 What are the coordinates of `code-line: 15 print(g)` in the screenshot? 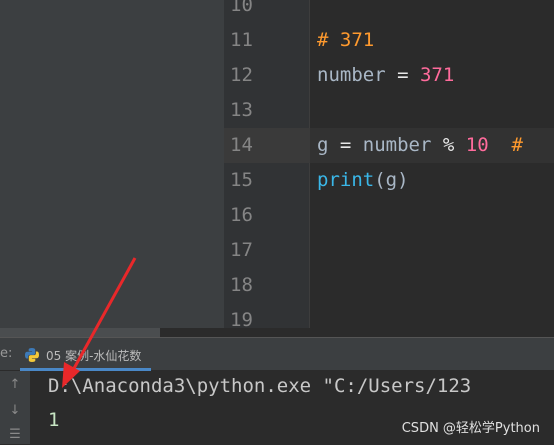 It's located at (389, 180).